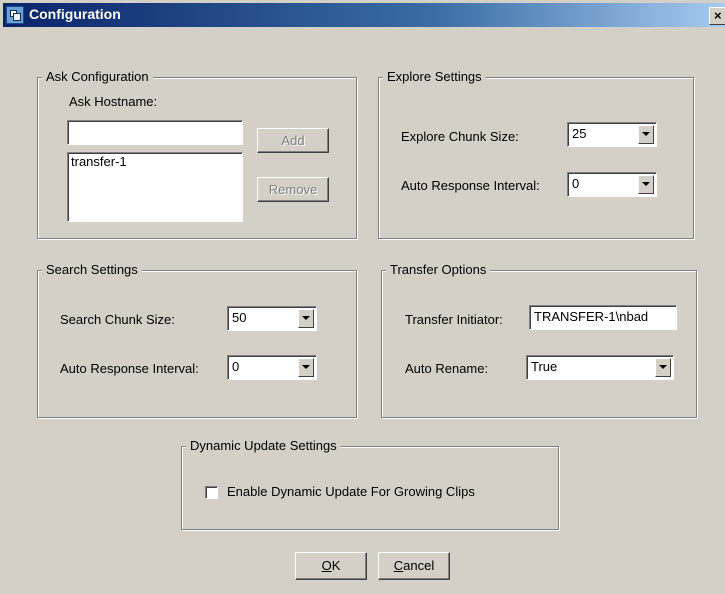  Describe the element at coordinates (211, 492) in the screenshot. I see `dynamic-update-checkbox` at that location.